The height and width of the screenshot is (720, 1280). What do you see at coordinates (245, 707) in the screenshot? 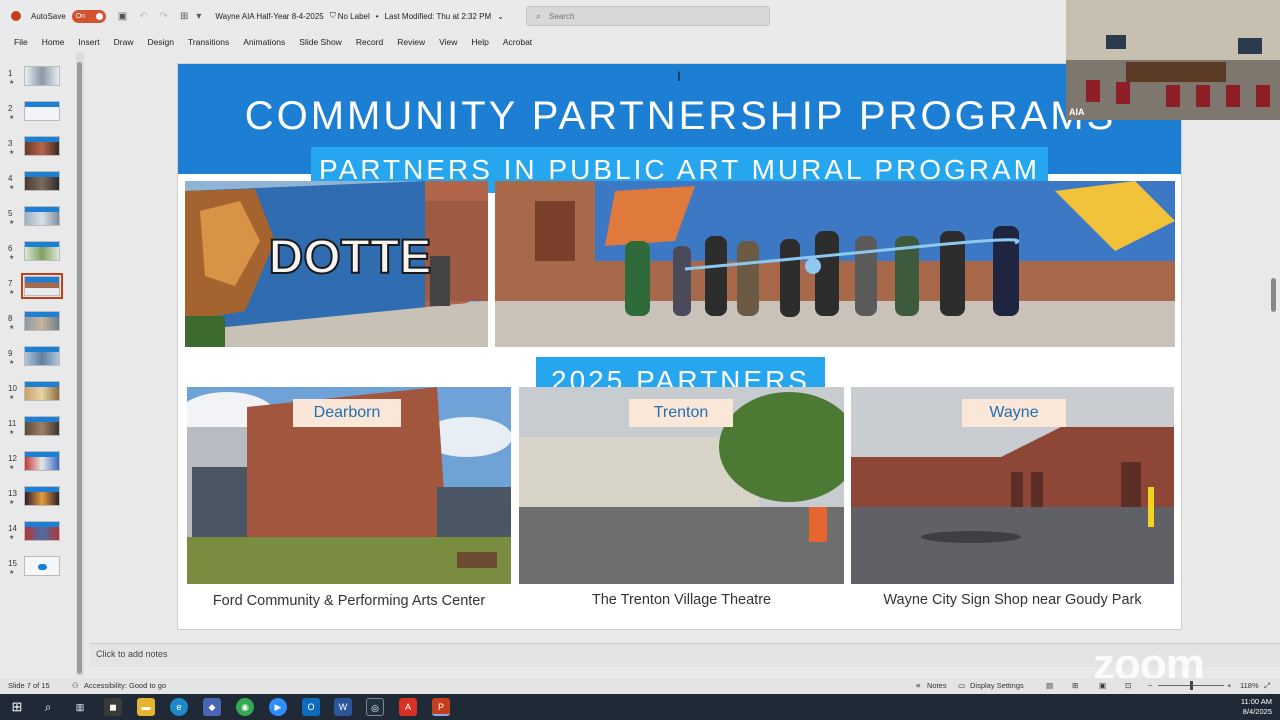
I see `chrome-icon: ◉` at bounding box center [245, 707].